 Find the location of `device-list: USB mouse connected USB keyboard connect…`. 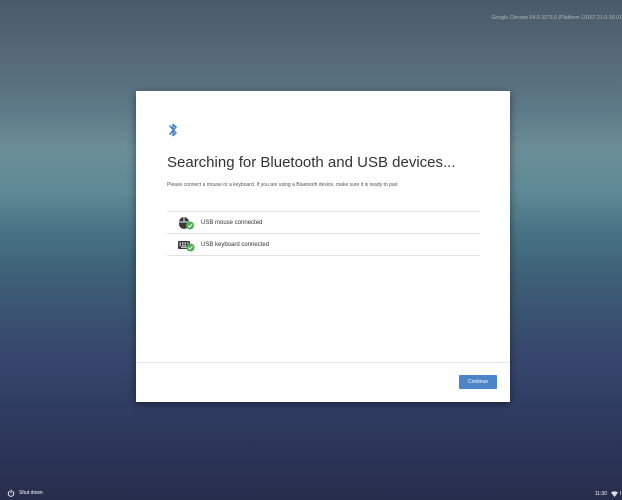

device-list: USB mouse connected USB keyboard connect… is located at coordinates (323, 233).